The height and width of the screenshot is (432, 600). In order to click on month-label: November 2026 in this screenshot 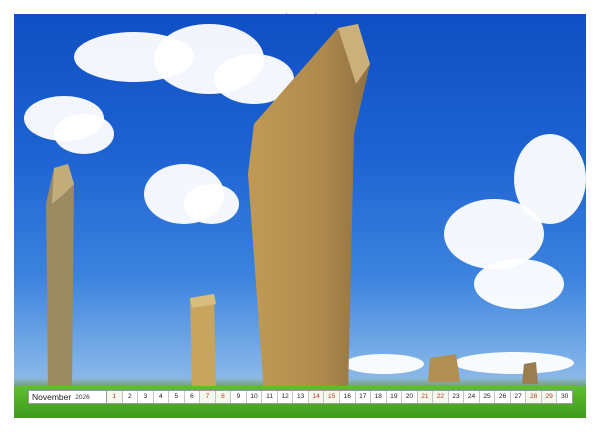, I will do `click(68, 397)`.